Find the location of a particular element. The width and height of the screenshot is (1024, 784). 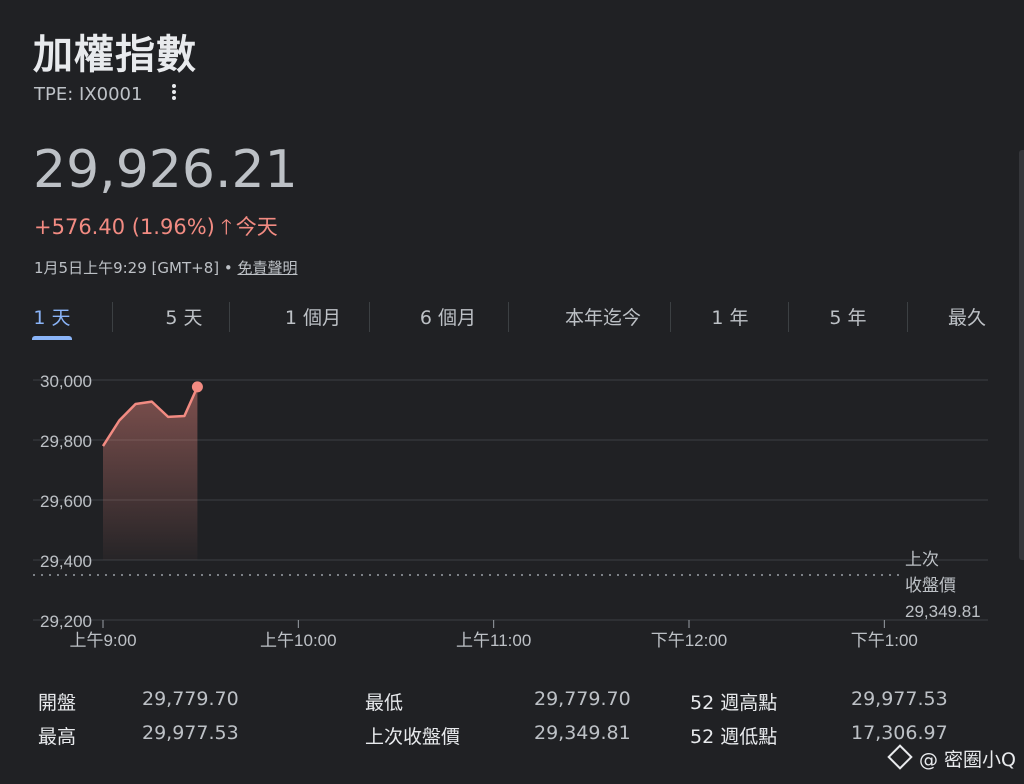

stat-high-value: 29,977.53 is located at coordinates (190, 733).